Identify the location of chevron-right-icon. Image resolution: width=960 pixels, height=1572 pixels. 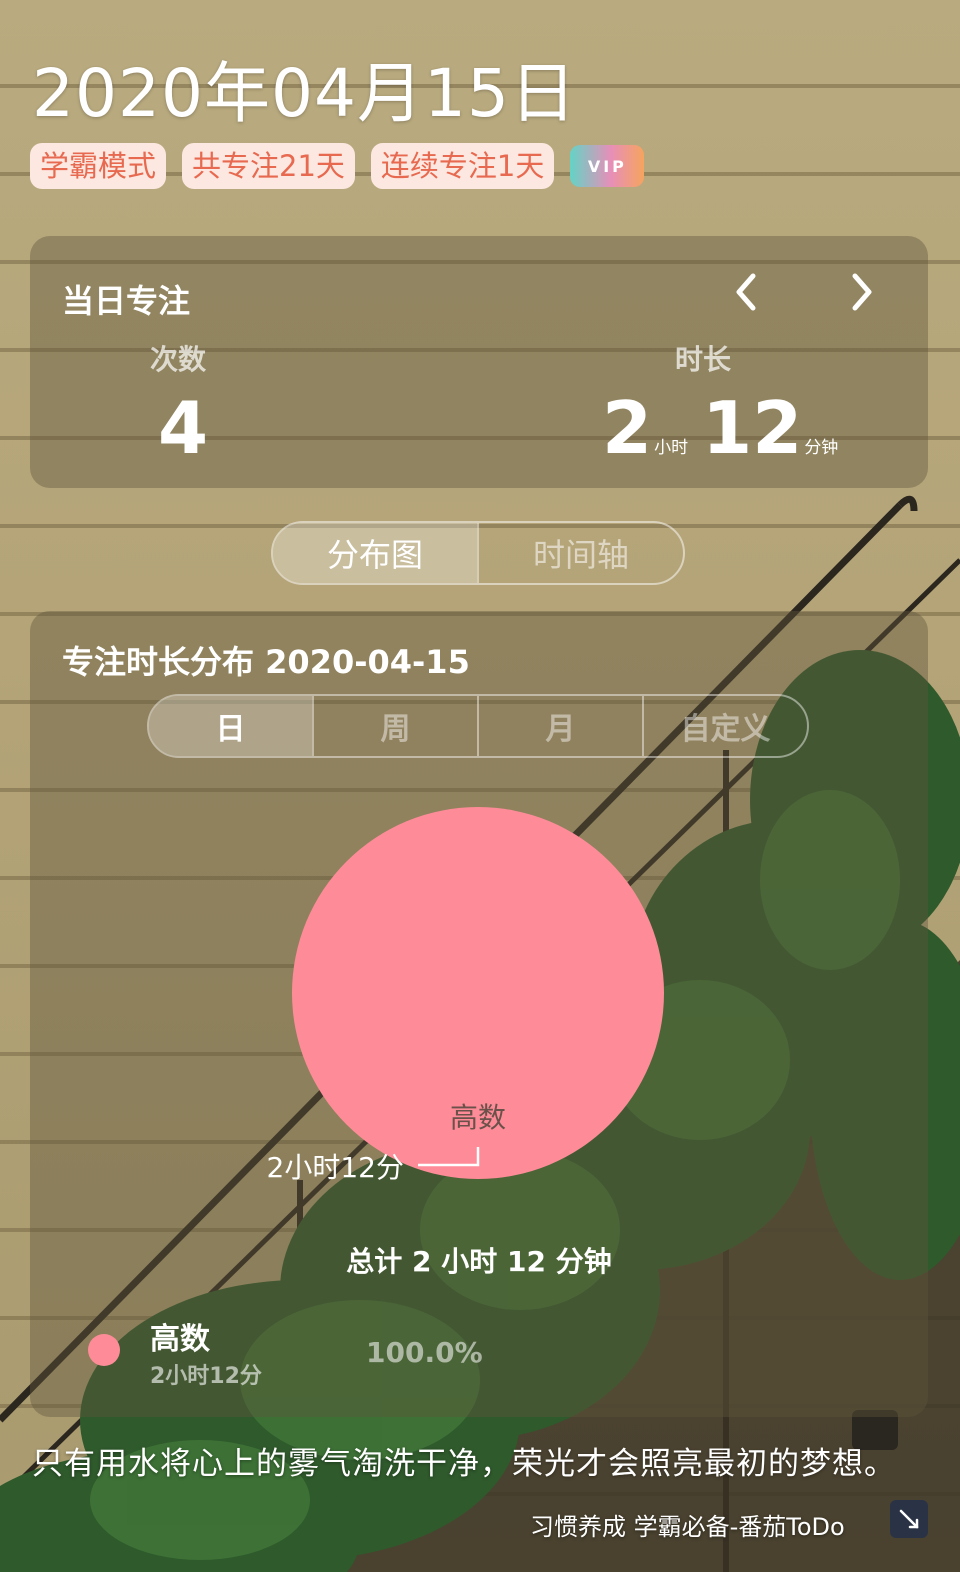
(862, 292).